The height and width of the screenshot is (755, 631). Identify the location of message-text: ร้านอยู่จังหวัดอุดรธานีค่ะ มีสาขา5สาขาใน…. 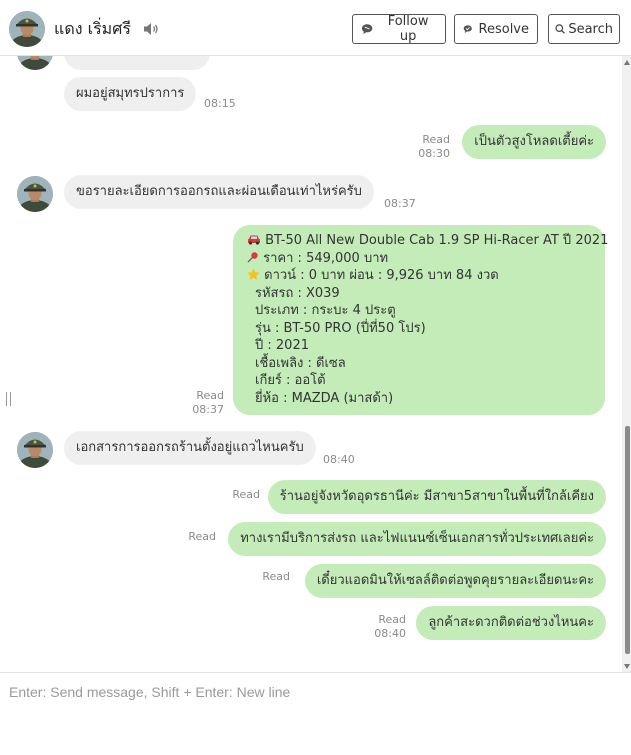
(436, 496).